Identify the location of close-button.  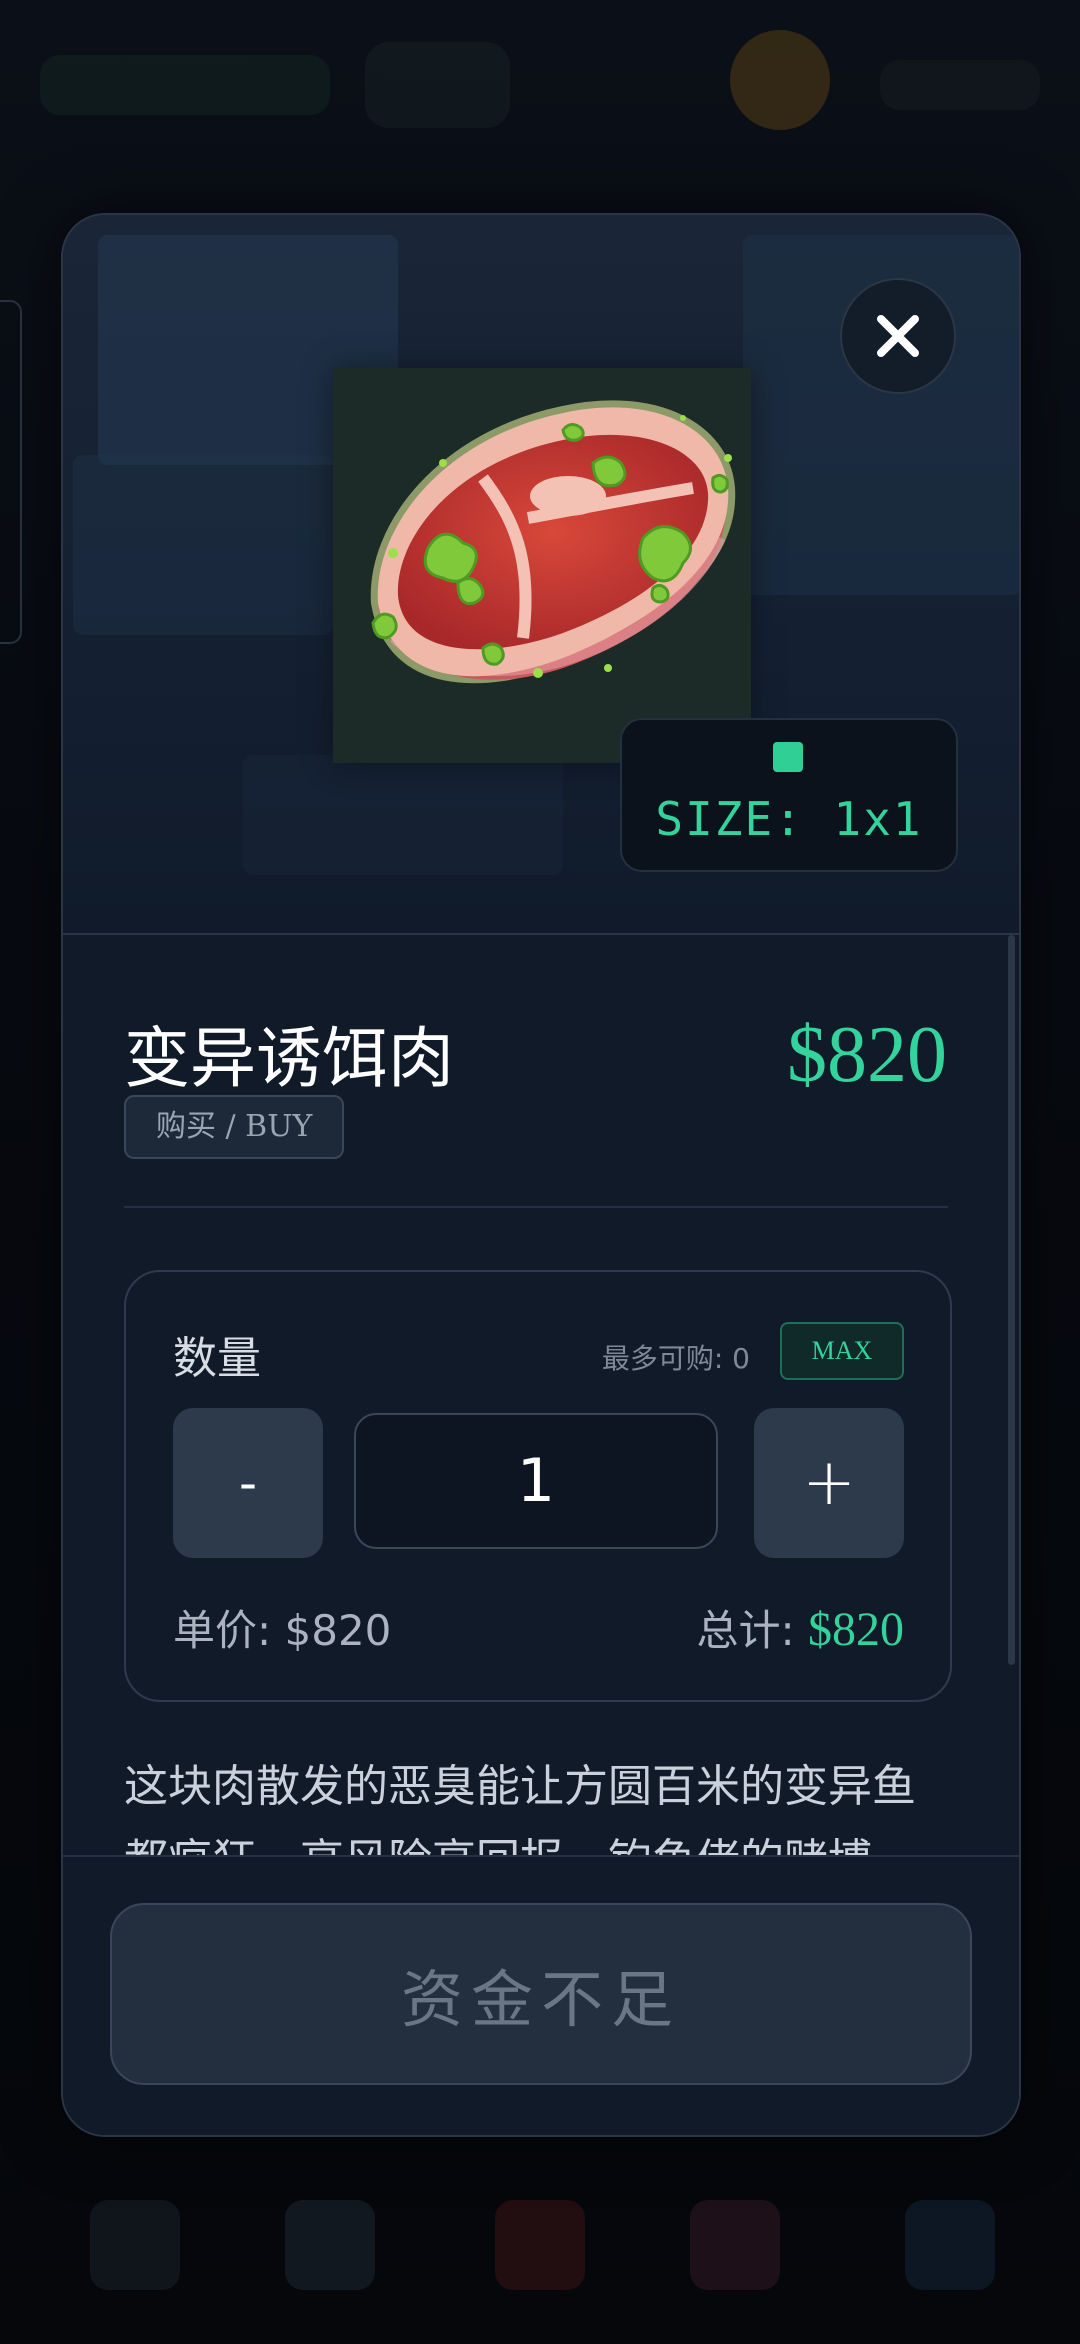
(898, 336).